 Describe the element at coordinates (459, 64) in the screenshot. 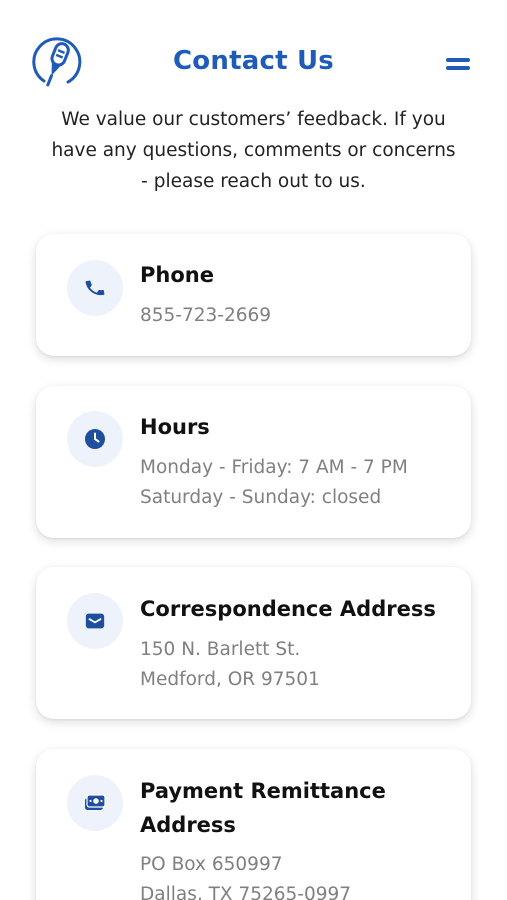

I see `hamburger-menu-icon` at that location.